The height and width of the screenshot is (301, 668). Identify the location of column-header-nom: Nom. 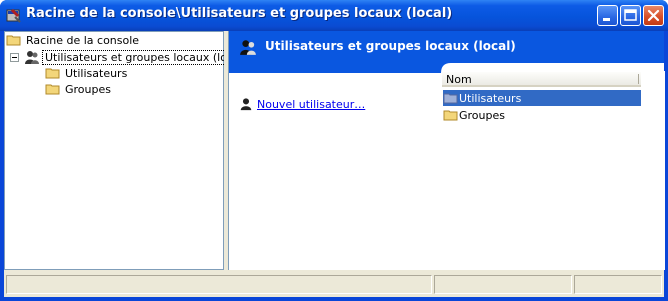
(541, 79).